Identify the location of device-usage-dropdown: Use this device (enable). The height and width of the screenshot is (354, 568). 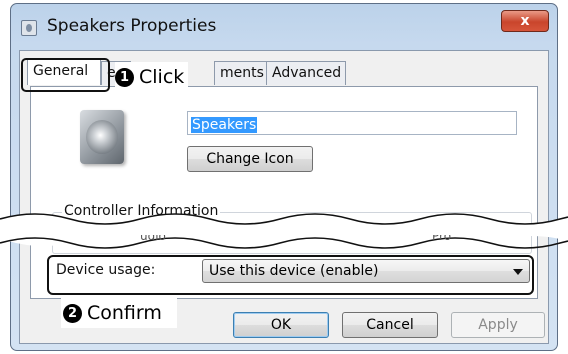
(366, 271).